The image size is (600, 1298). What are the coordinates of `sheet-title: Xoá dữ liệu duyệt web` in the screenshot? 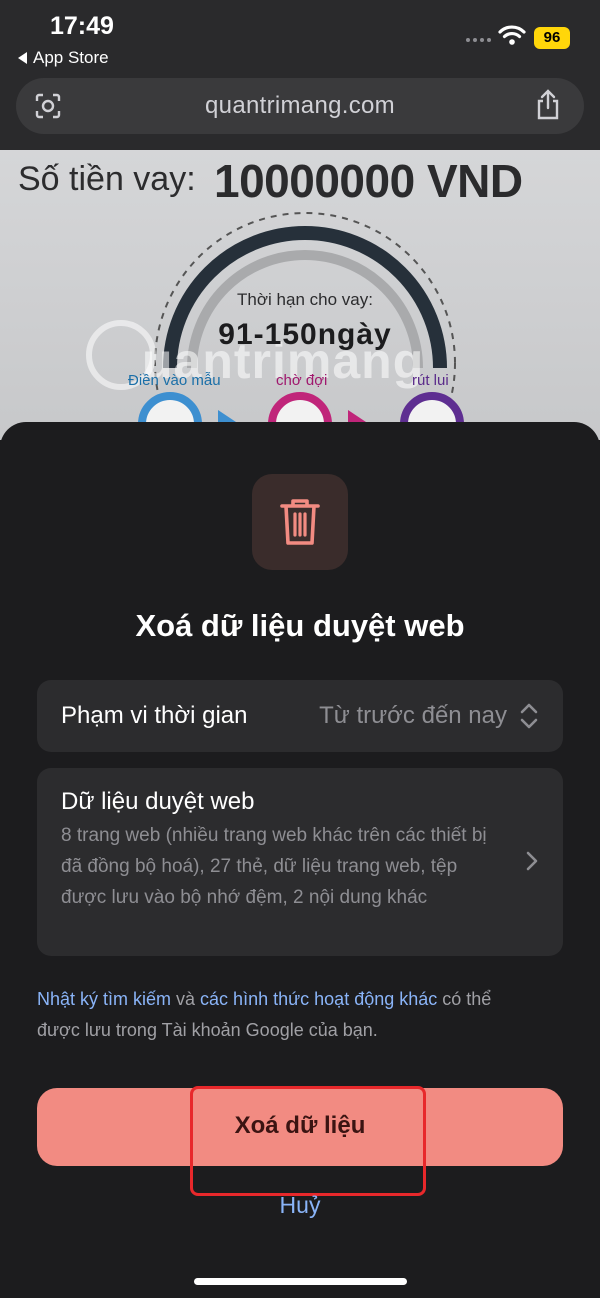 It's located at (300, 625).